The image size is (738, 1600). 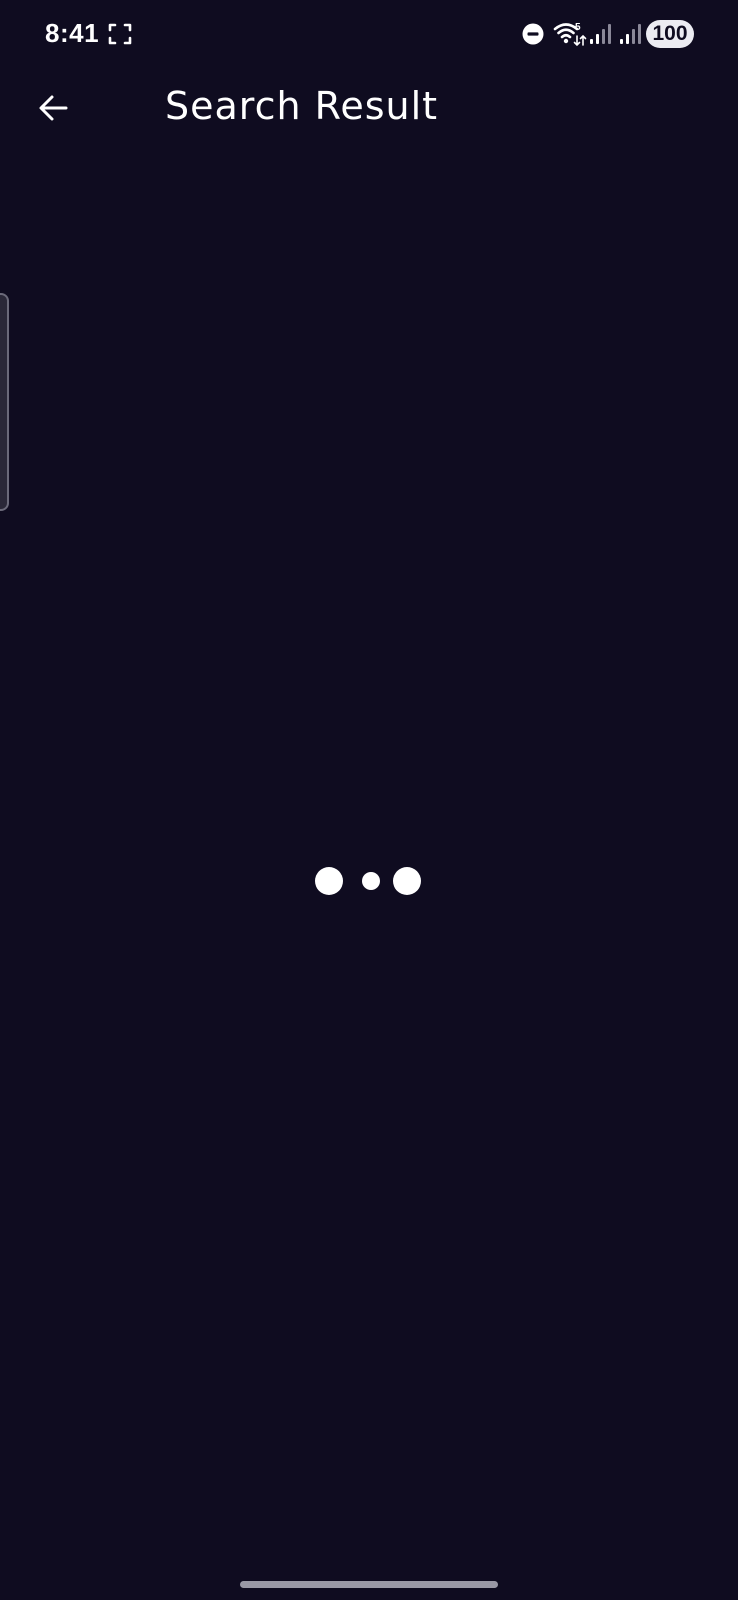 What do you see at coordinates (533, 34) in the screenshot?
I see `do-not-disturb-icon` at bounding box center [533, 34].